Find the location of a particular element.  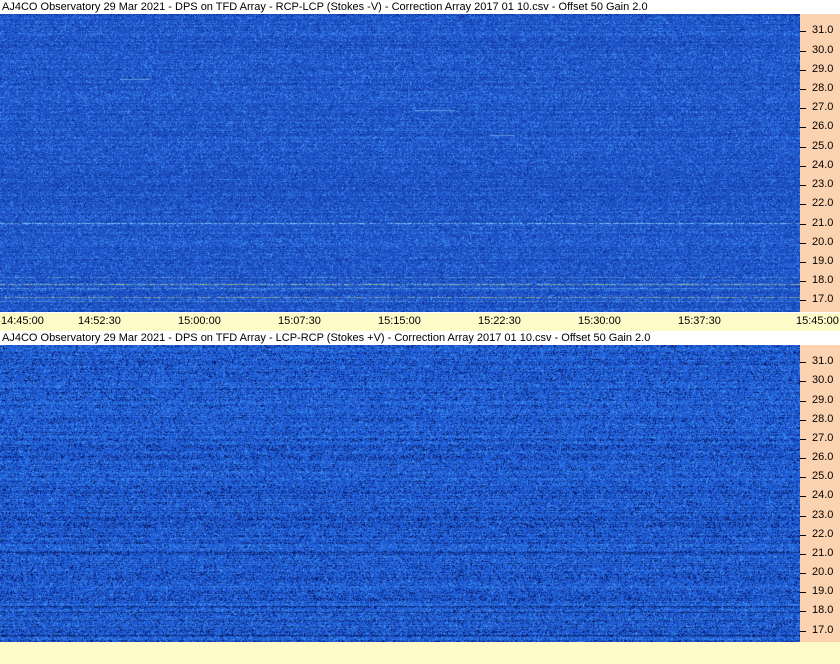

time-tick-label: 15:37:30 is located at coordinates (699, 321).